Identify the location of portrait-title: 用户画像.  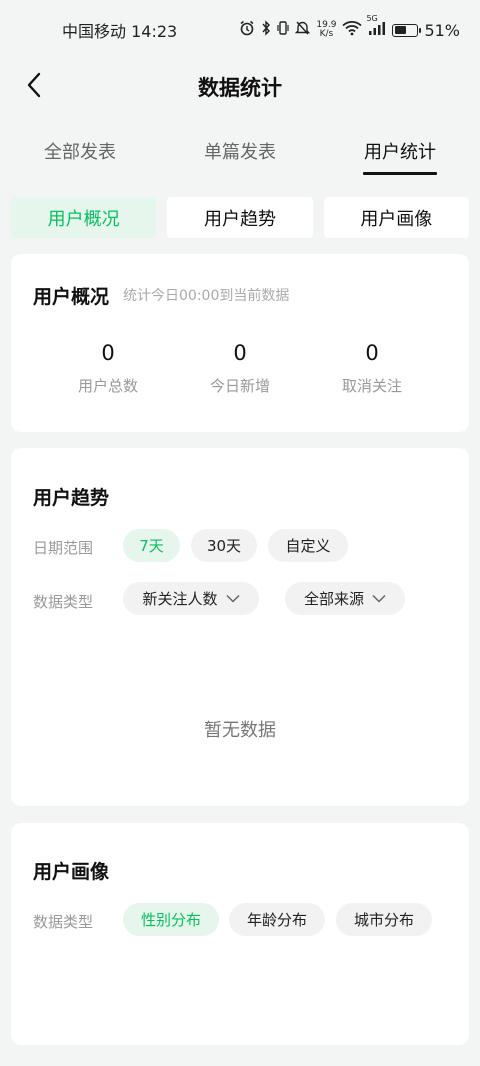
(71, 872).